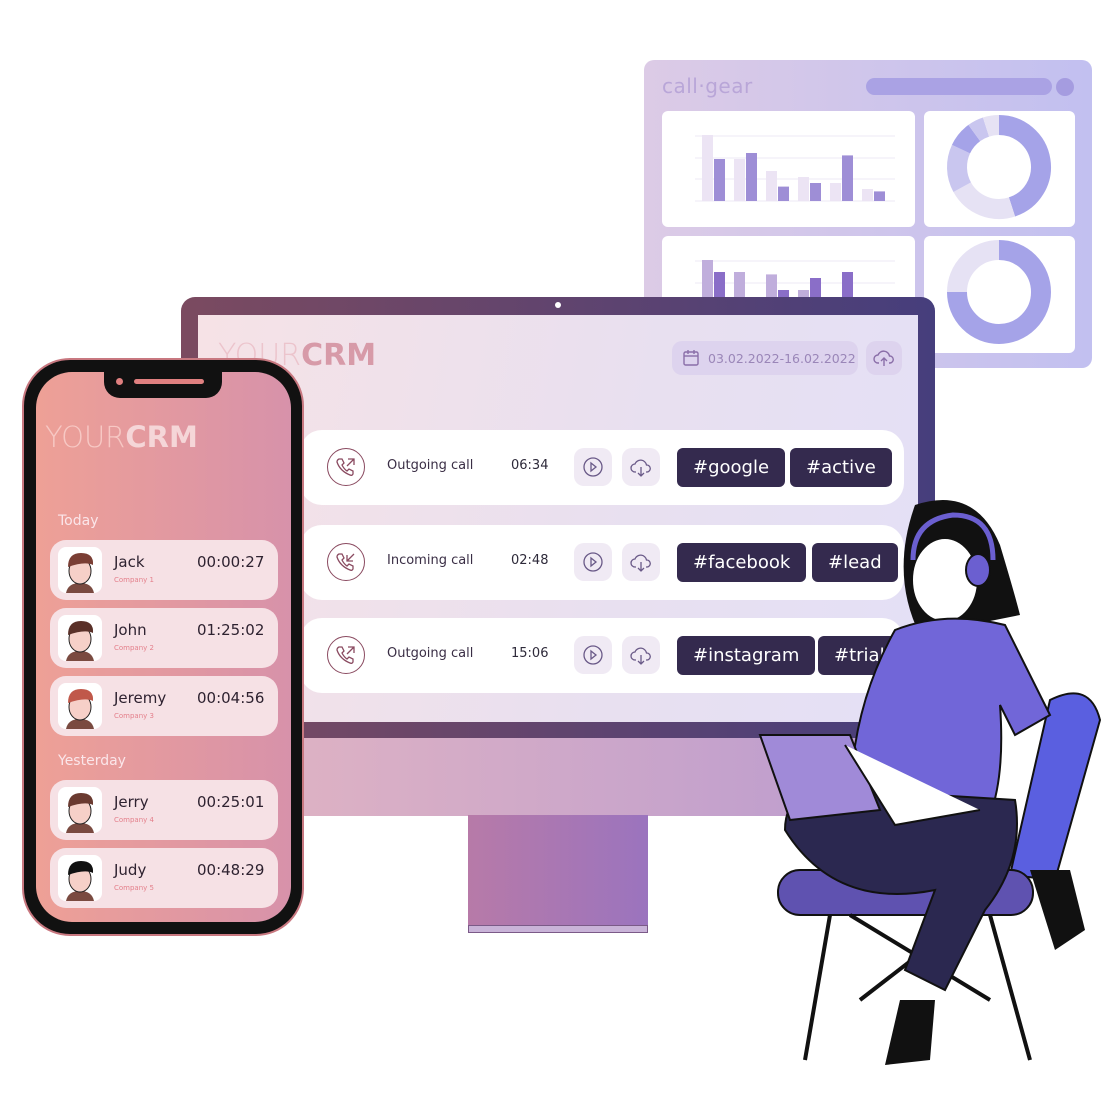 The height and width of the screenshot is (1120, 1120). I want to click on tag: #active, so click(841, 467).